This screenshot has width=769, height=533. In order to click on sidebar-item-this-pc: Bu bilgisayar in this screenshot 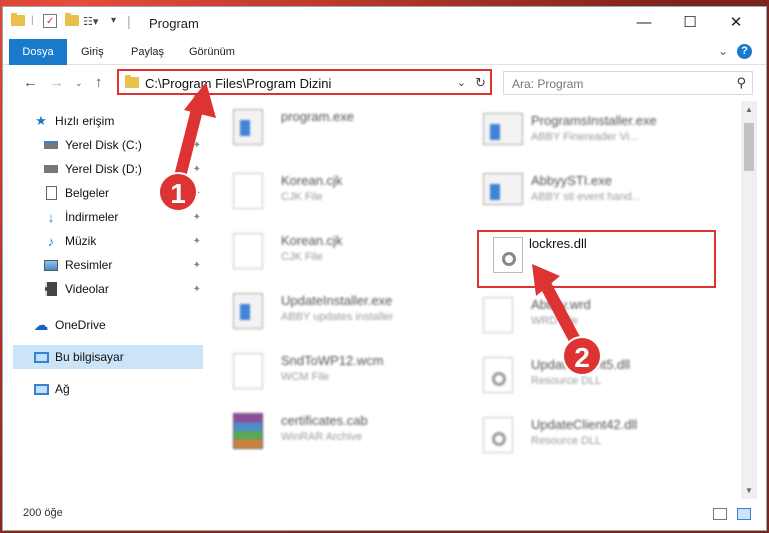, I will do `click(108, 357)`.